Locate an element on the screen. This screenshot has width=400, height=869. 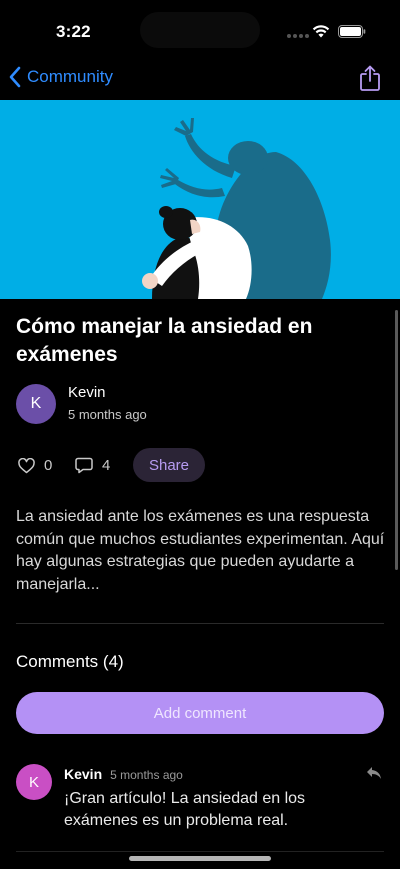
author-name: Kevin is located at coordinates (87, 392).